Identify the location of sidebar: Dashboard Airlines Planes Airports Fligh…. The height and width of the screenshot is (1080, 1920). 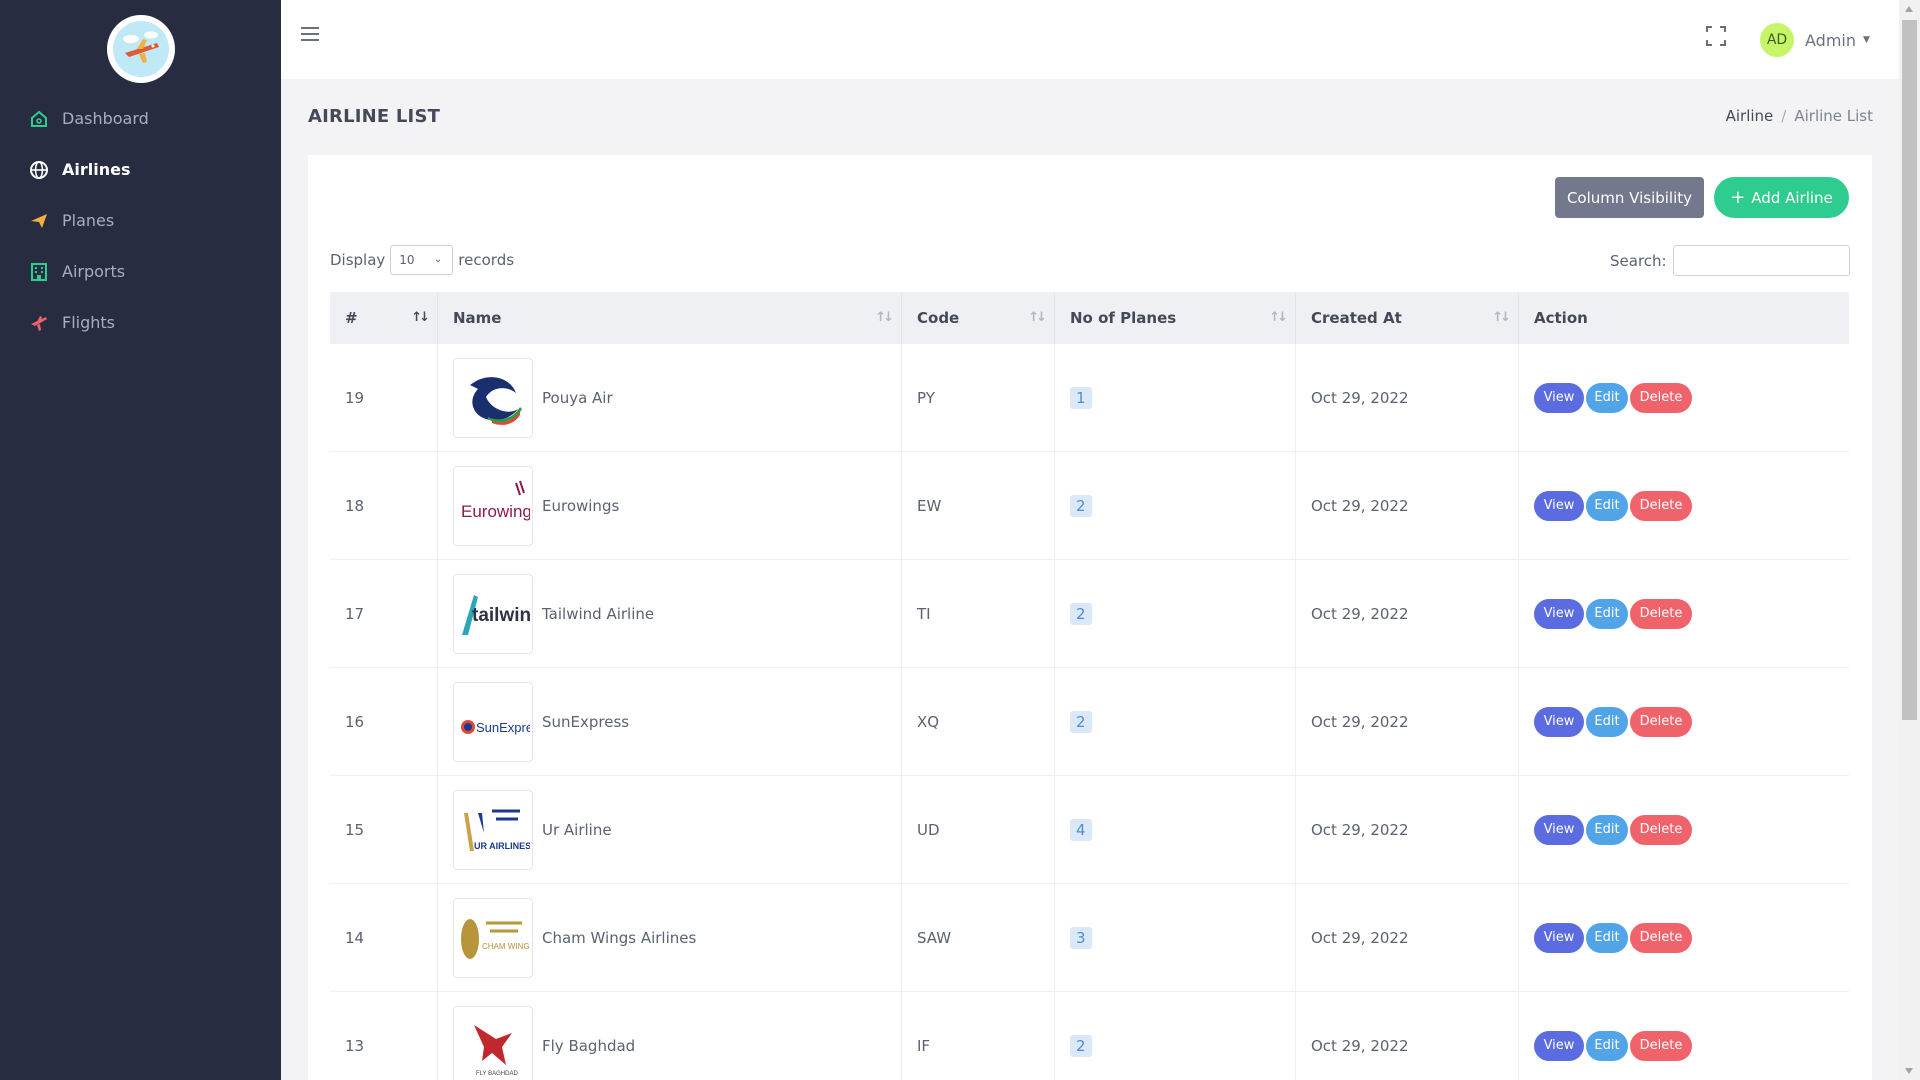
(140, 540).